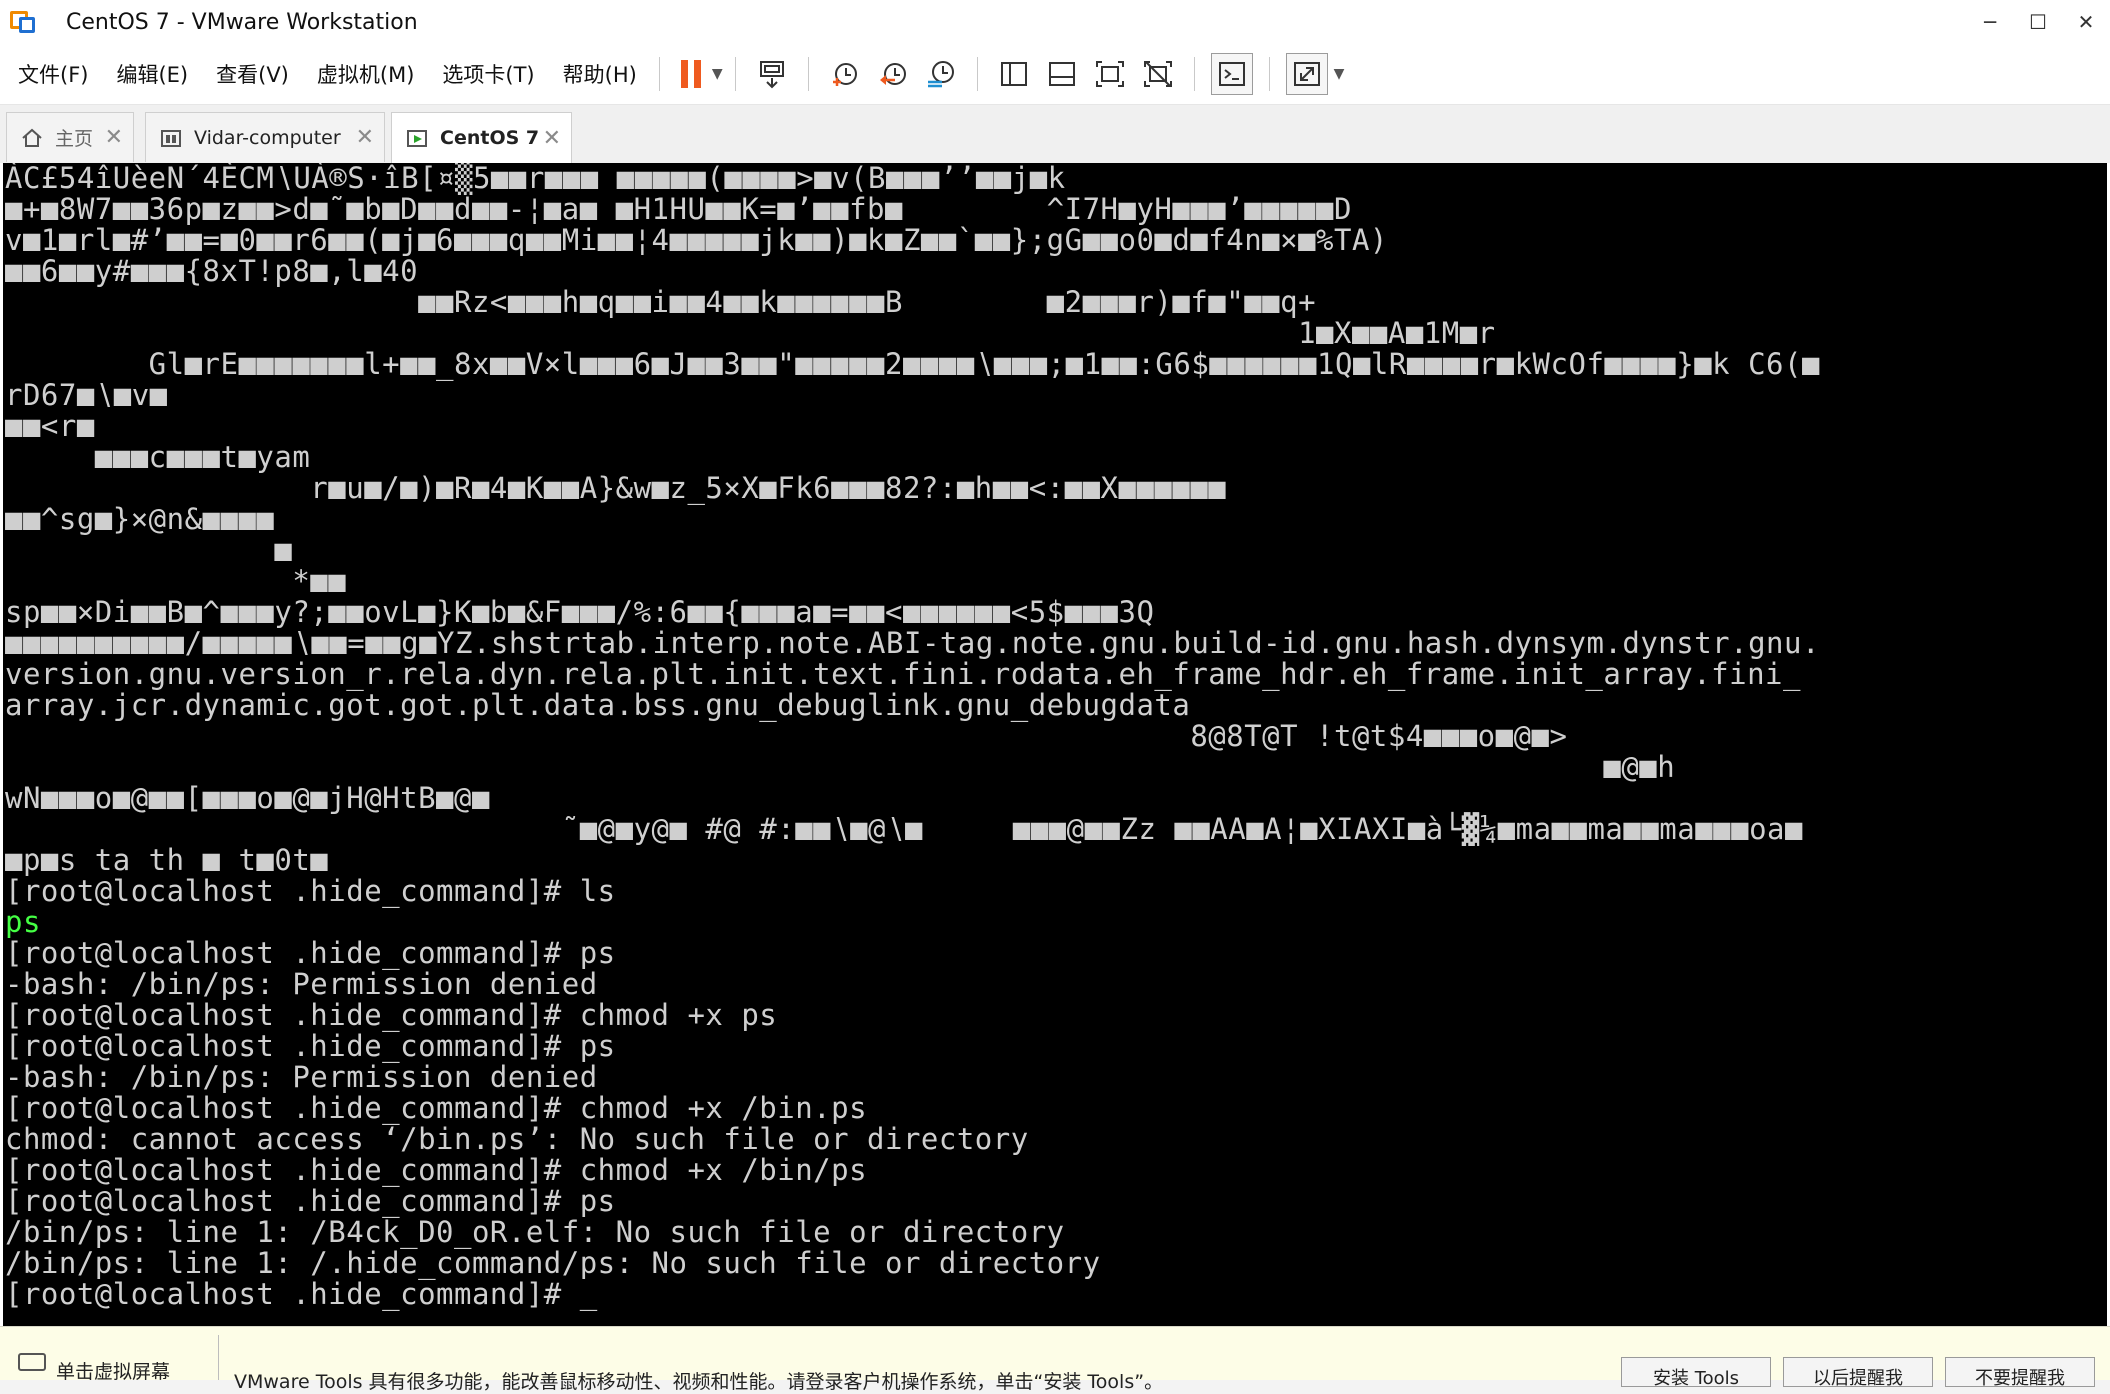 The height and width of the screenshot is (1394, 2110). What do you see at coordinates (167, 860) in the screenshot?
I see `console-line: ■p■s ta th ■ t■0t■` at bounding box center [167, 860].